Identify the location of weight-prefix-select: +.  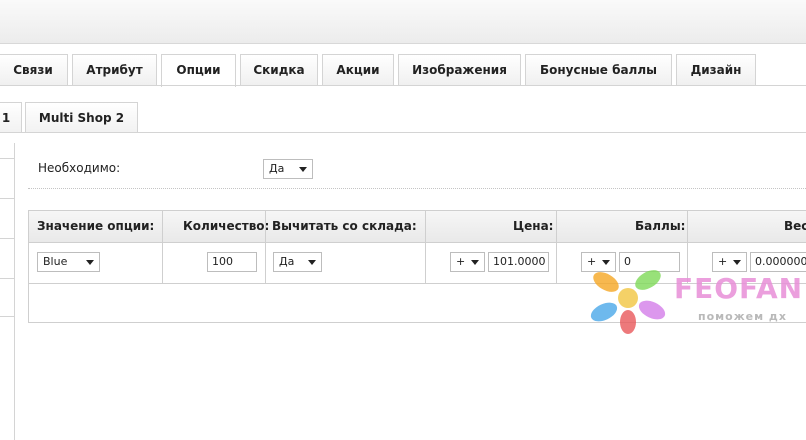
(729, 262).